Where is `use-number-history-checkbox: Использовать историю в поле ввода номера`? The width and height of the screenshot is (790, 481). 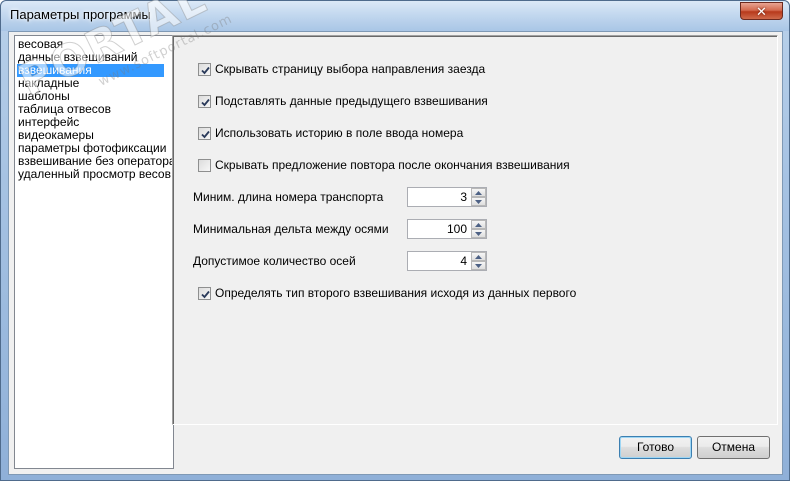
use-number-history-checkbox: Использовать историю в поле ввода номера is located at coordinates (330, 133).